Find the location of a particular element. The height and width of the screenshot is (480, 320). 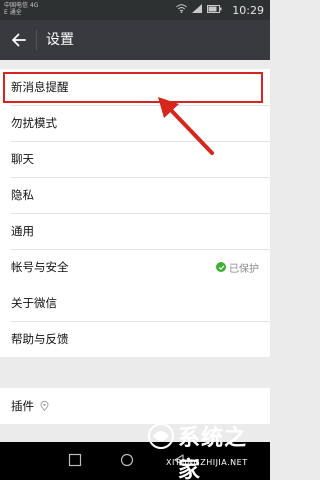

app-bar: 设置 is located at coordinates (135, 40).